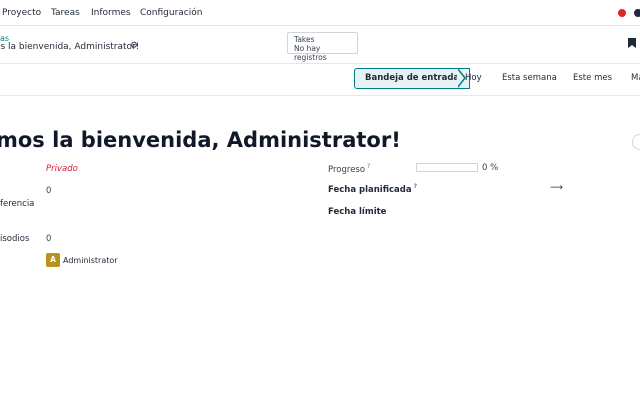 The width and height of the screenshot is (640, 400). I want to click on menu-informes: Informes, so click(111, 13).